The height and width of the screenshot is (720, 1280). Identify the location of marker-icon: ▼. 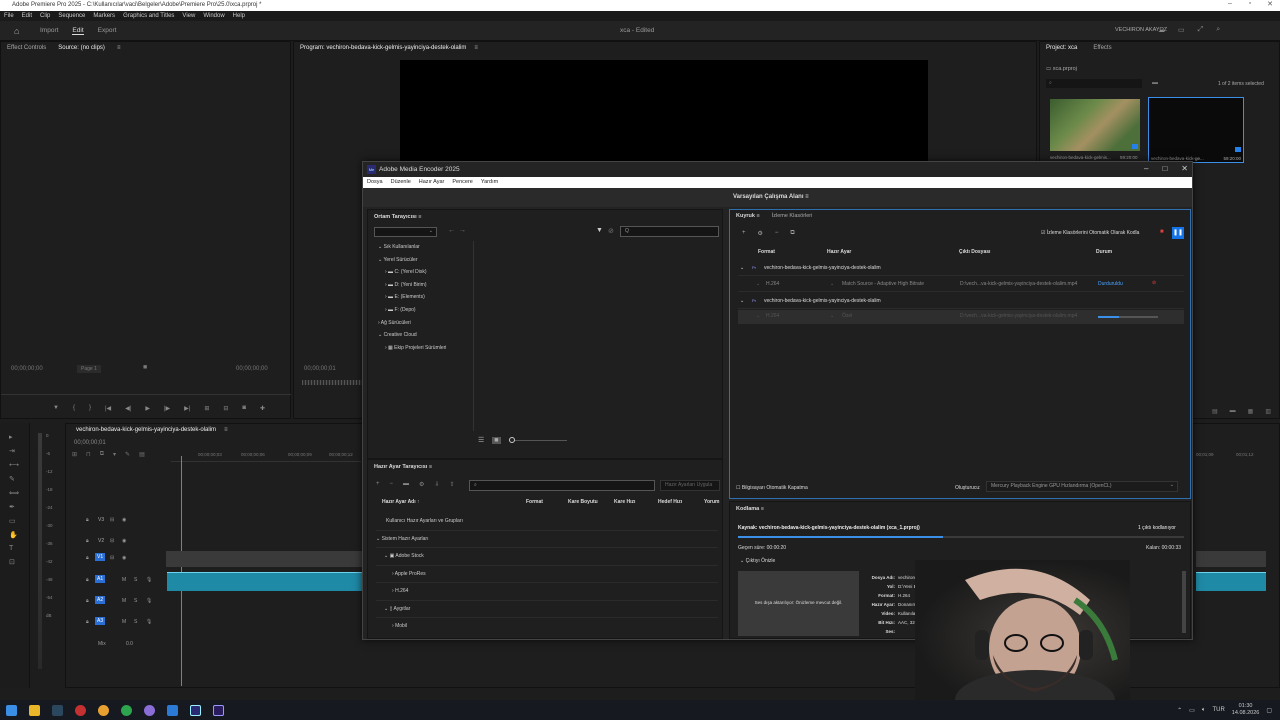
(56, 408).